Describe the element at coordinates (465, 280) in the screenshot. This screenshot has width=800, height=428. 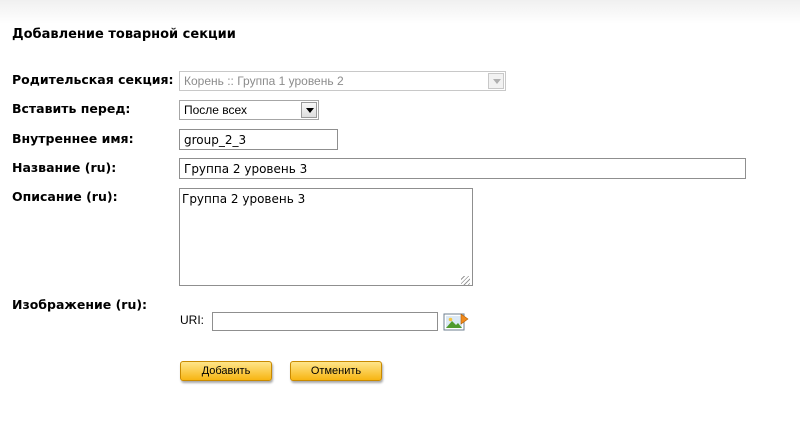
I see `resize-grip-icon` at that location.